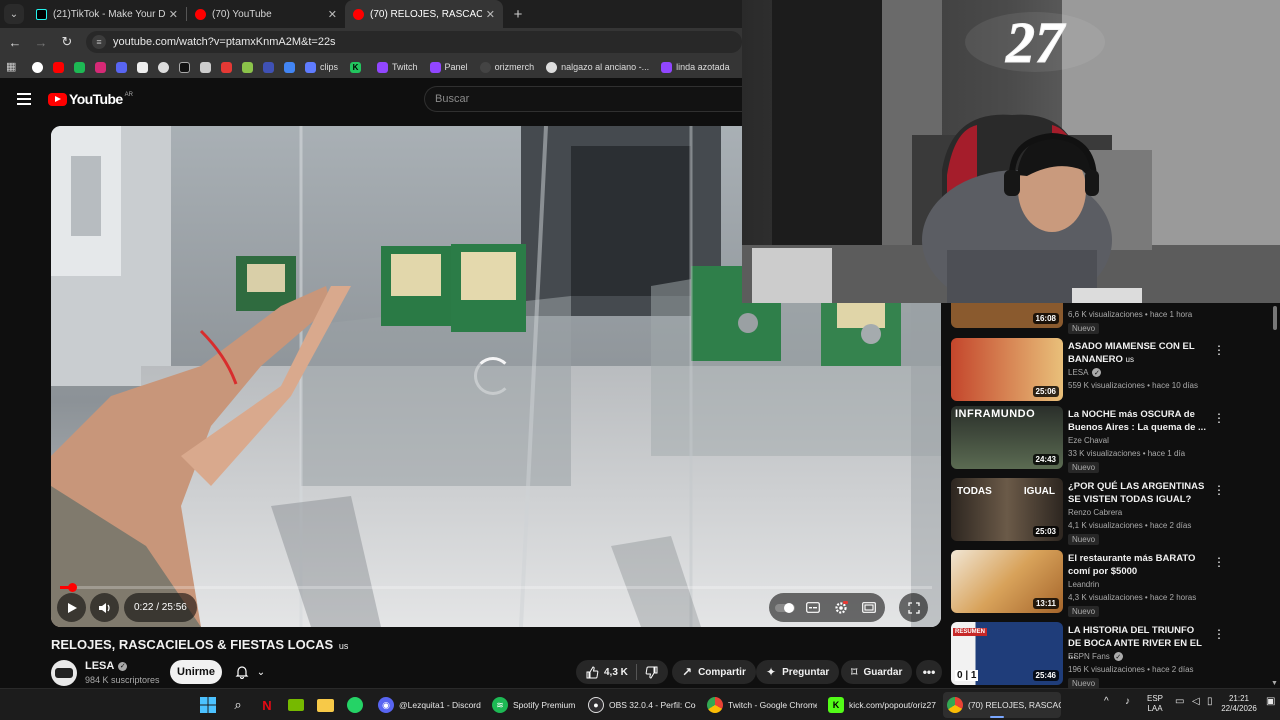 The width and height of the screenshot is (1280, 720). Describe the element at coordinates (929, 672) in the screenshot. I see `more-actions-button: •••` at that location.